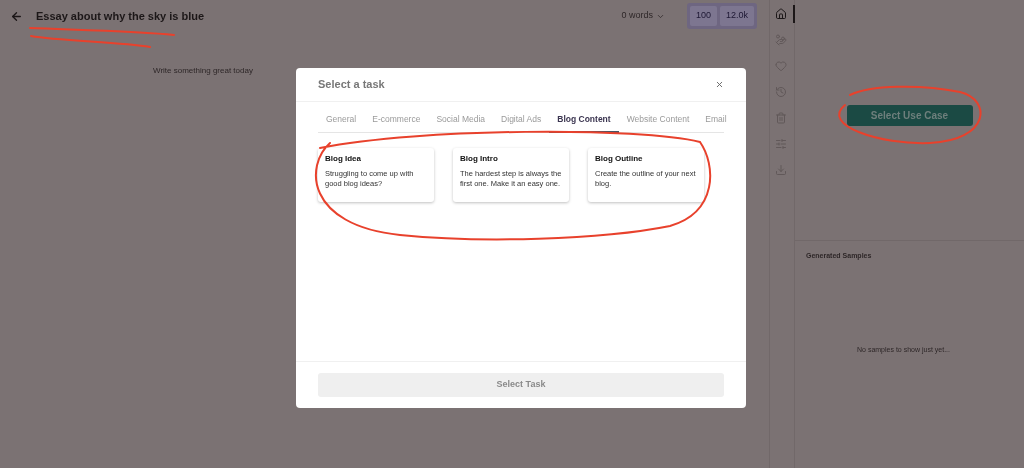 This screenshot has width=1024, height=468. I want to click on back-arrow-icon, so click(16, 16).